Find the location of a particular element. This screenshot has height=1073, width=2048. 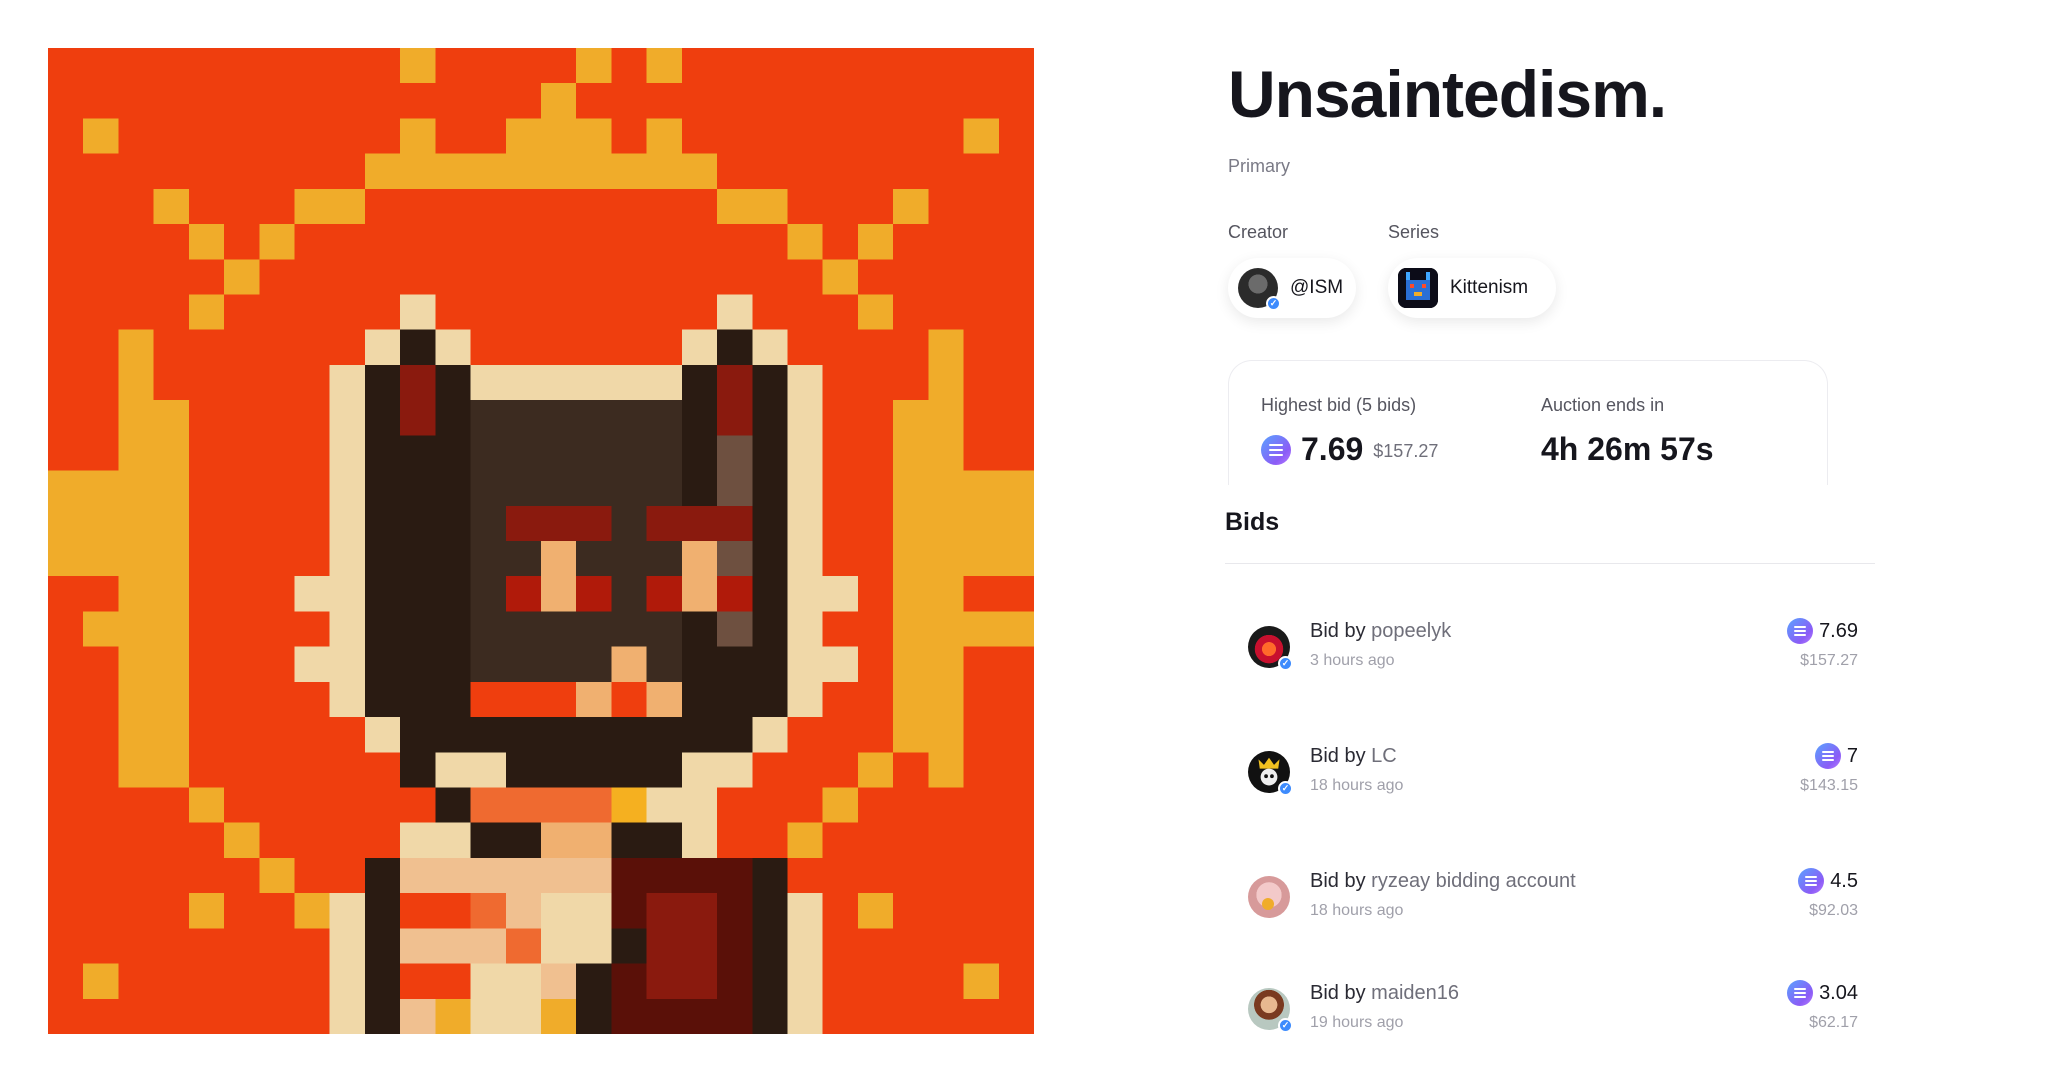

bid-usd: $157.27 is located at coordinates (1829, 660).